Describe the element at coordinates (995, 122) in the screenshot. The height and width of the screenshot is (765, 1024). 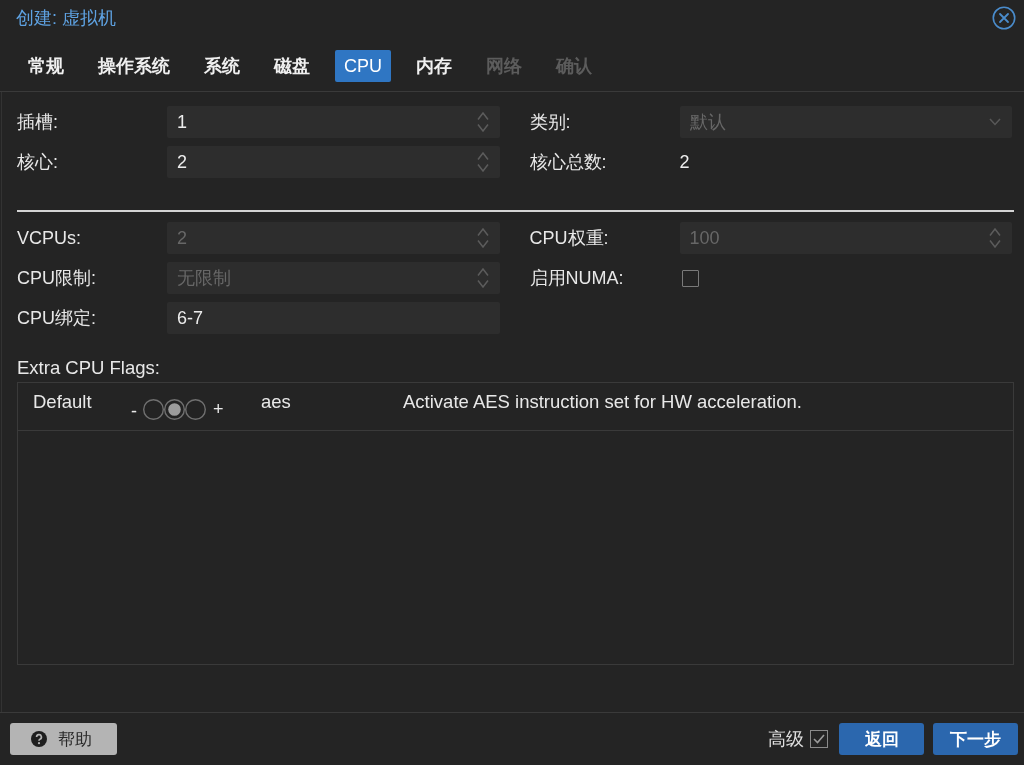
I see `chevron-down-icon` at that location.